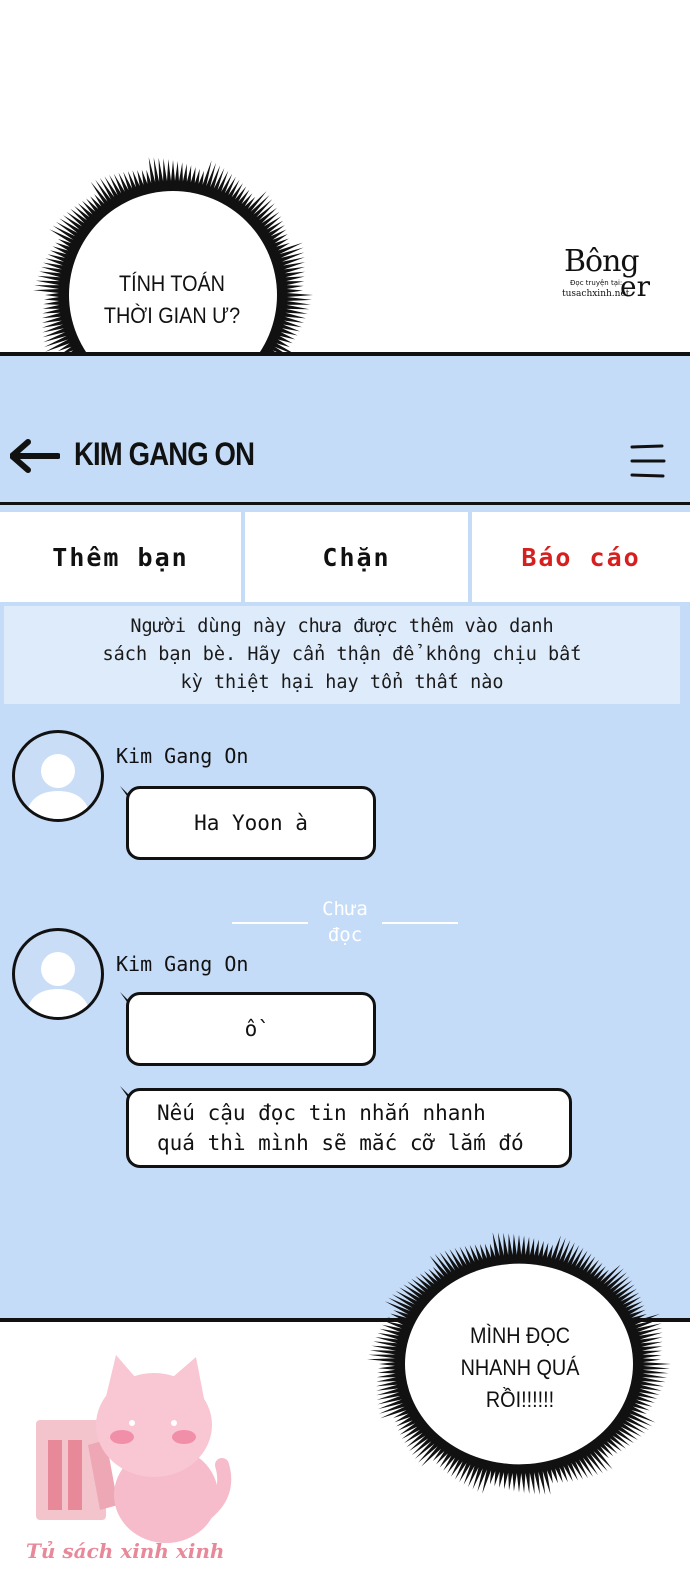  Describe the element at coordinates (596, 294) in the screenshot. I see `logo-url: tusachxinh.net` at that location.